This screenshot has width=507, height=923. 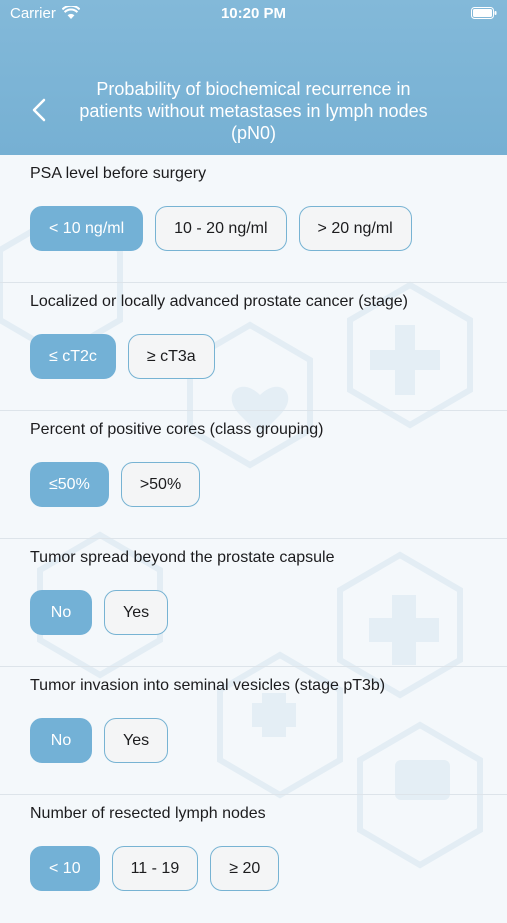 What do you see at coordinates (87, 228) in the screenshot?
I see `option-psa-lt10: < 10 ng/ml` at bounding box center [87, 228].